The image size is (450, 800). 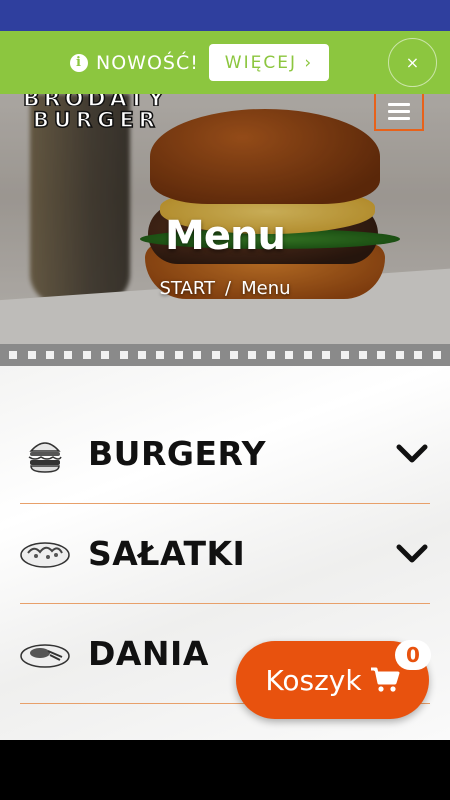 I want to click on brand-line-2: BURGER, so click(x=96, y=120).